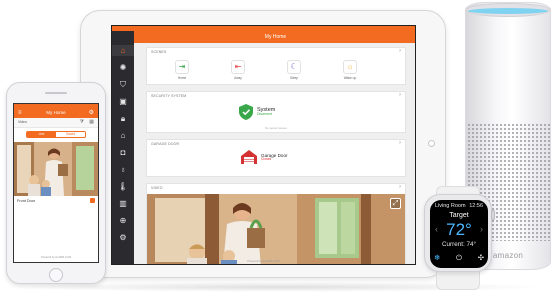  What do you see at coordinates (159, 52) in the screenshot?
I see `scenes-card-title: SCENES` at bounding box center [159, 52].